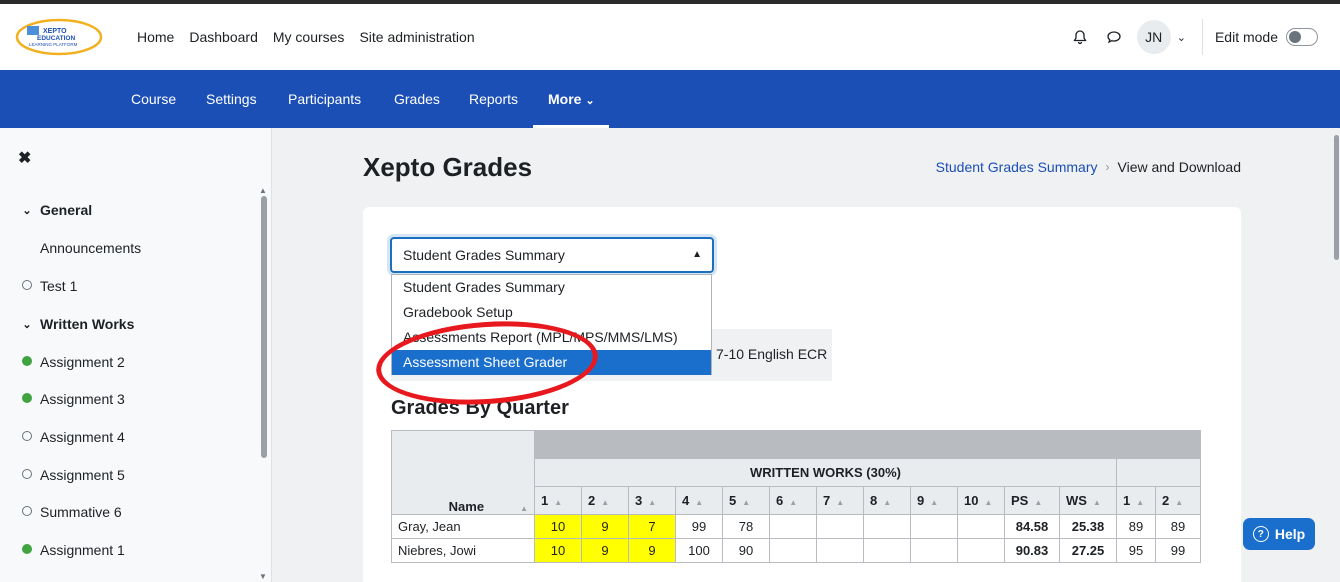 This screenshot has height=582, width=1340. I want to click on drawer-item-summative-6: Summative 6, so click(71, 512).